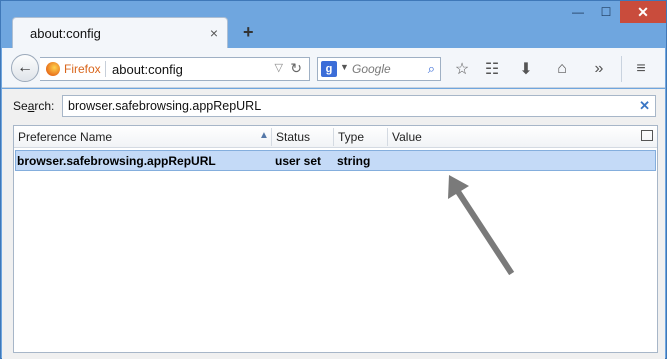 This screenshot has height=359, width=667. What do you see at coordinates (65, 33) in the screenshot?
I see `tab-title: about:config` at bounding box center [65, 33].